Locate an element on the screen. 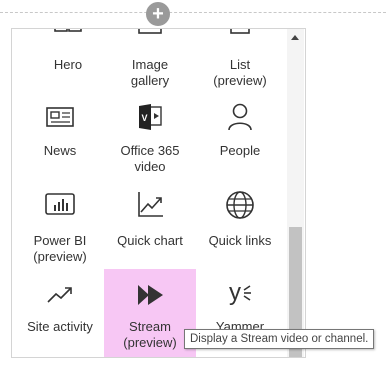 Image resolution: width=386 pixels, height=366 pixels. tile-list: List (preview) is located at coordinates (240, 65).